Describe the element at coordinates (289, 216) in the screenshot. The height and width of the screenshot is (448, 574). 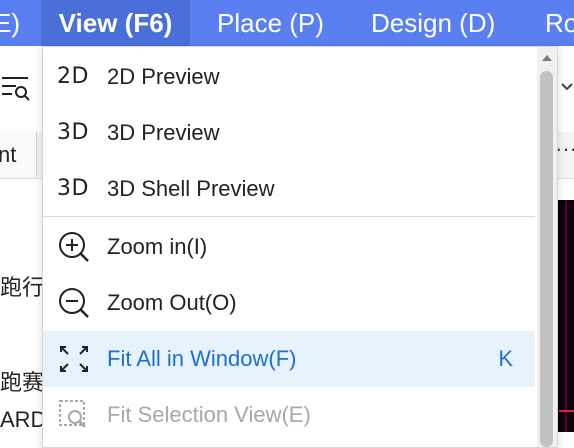
I see `menu-separator` at that location.